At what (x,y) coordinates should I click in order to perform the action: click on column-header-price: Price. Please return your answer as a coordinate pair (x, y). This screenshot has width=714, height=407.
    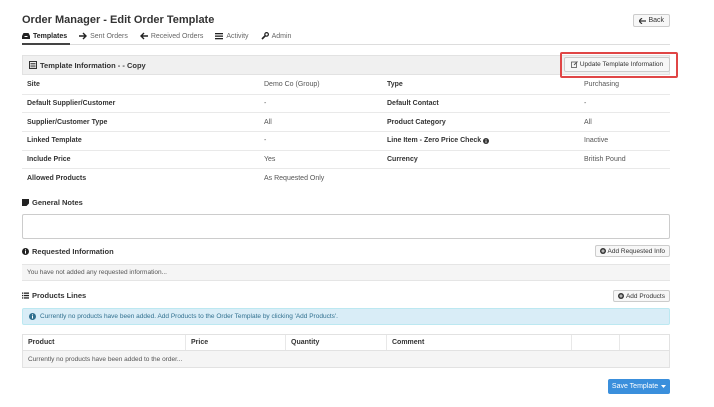
    Looking at the image, I should click on (236, 342).